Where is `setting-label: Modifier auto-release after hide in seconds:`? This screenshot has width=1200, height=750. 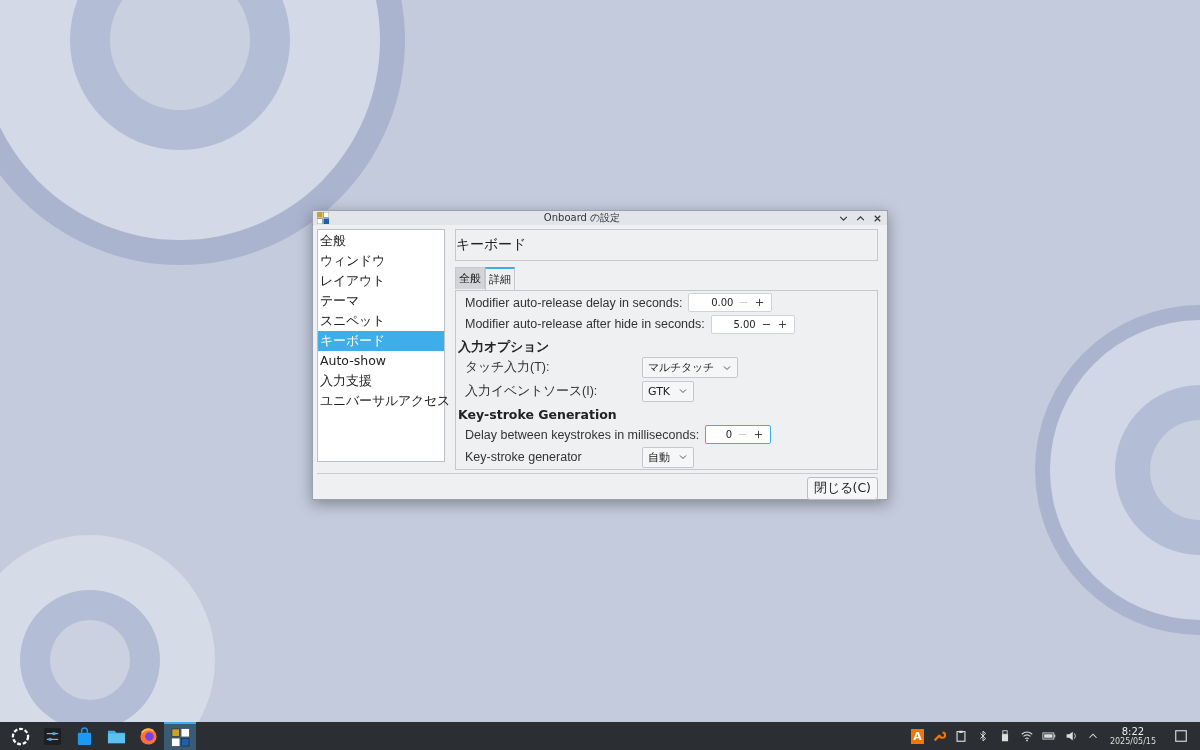 setting-label: Modifier auto-release after hide in seconds: is located at coordinates (584, 324).